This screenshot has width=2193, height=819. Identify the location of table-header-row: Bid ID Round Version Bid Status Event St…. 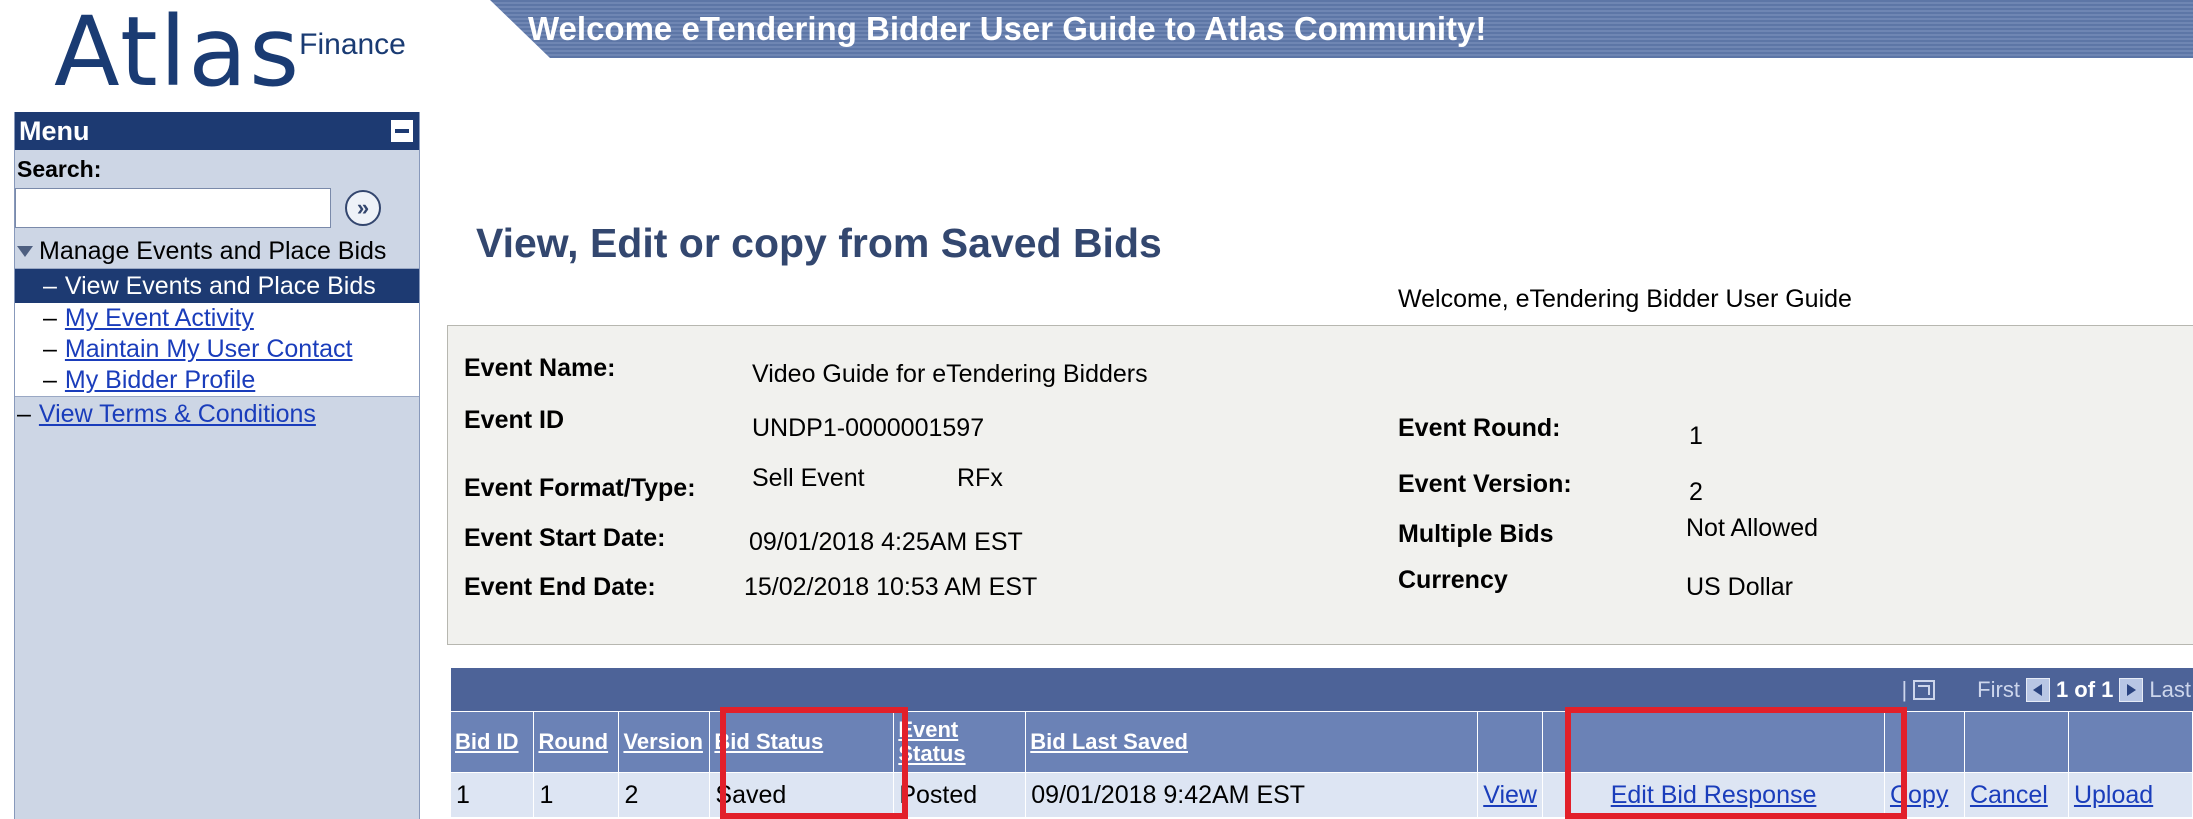
(1322, 742).